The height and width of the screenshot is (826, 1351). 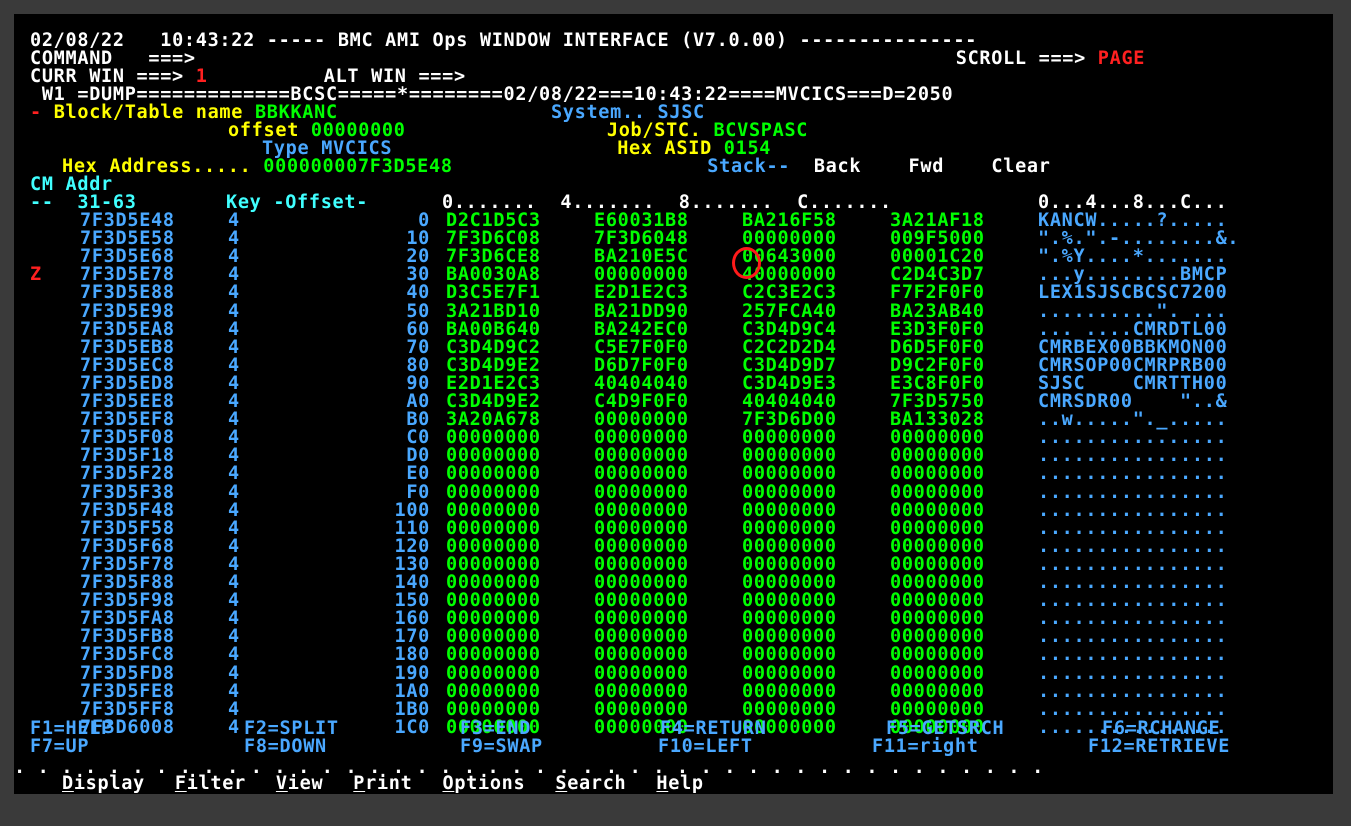 I want to click on row-cm-field: Z, so click(x=55, y=274).